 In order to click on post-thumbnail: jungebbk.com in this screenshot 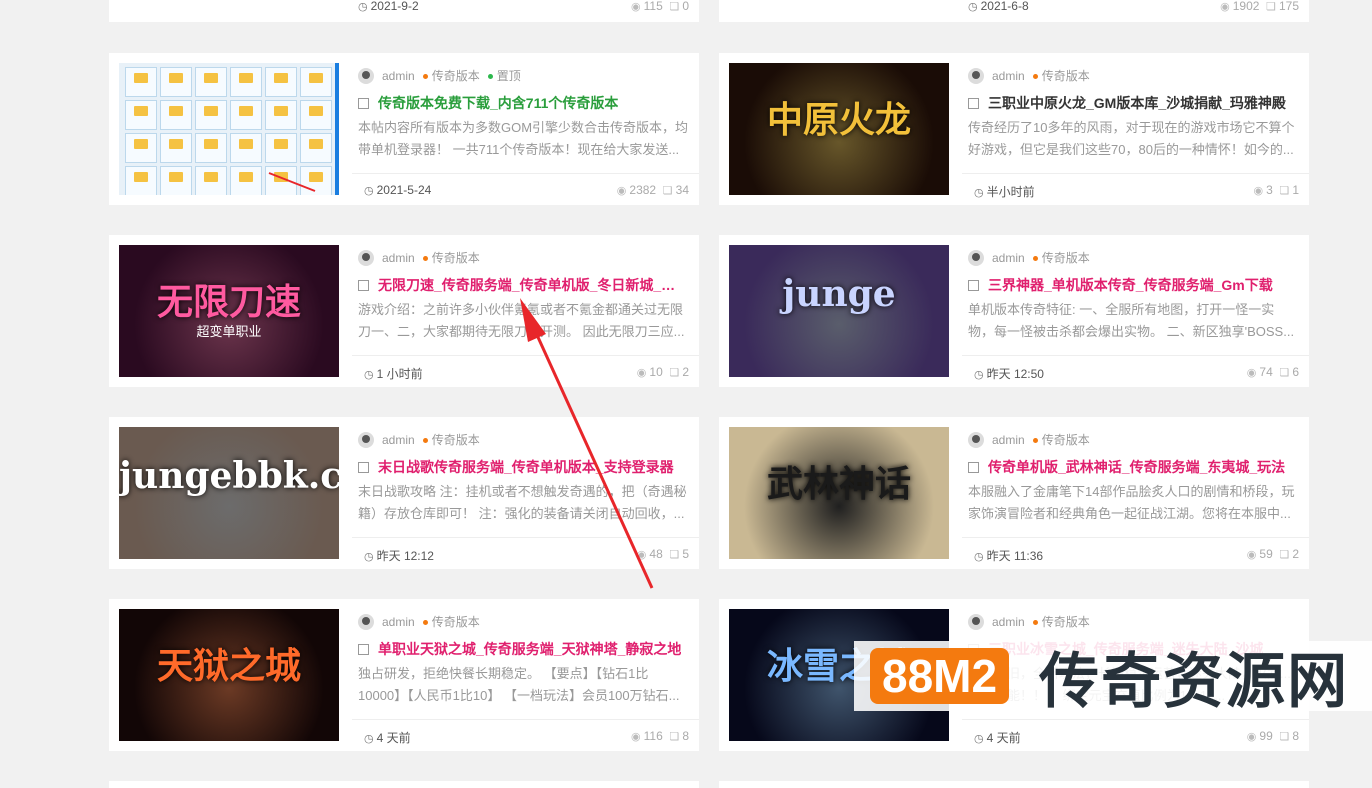, I will do `click(229, 493)`.